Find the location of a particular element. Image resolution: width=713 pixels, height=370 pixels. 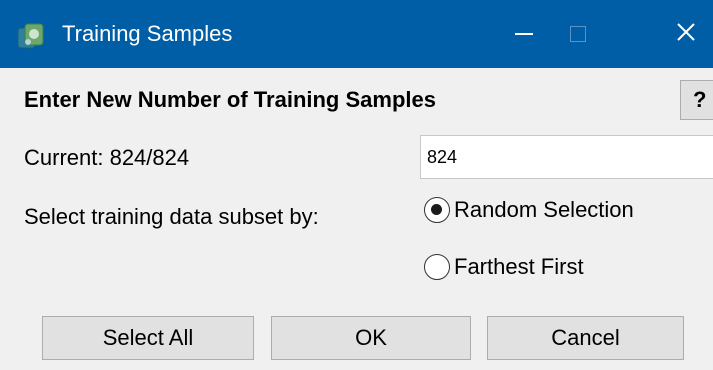

farthest-first-label: Farthest First is located at coordinates (519, 266).